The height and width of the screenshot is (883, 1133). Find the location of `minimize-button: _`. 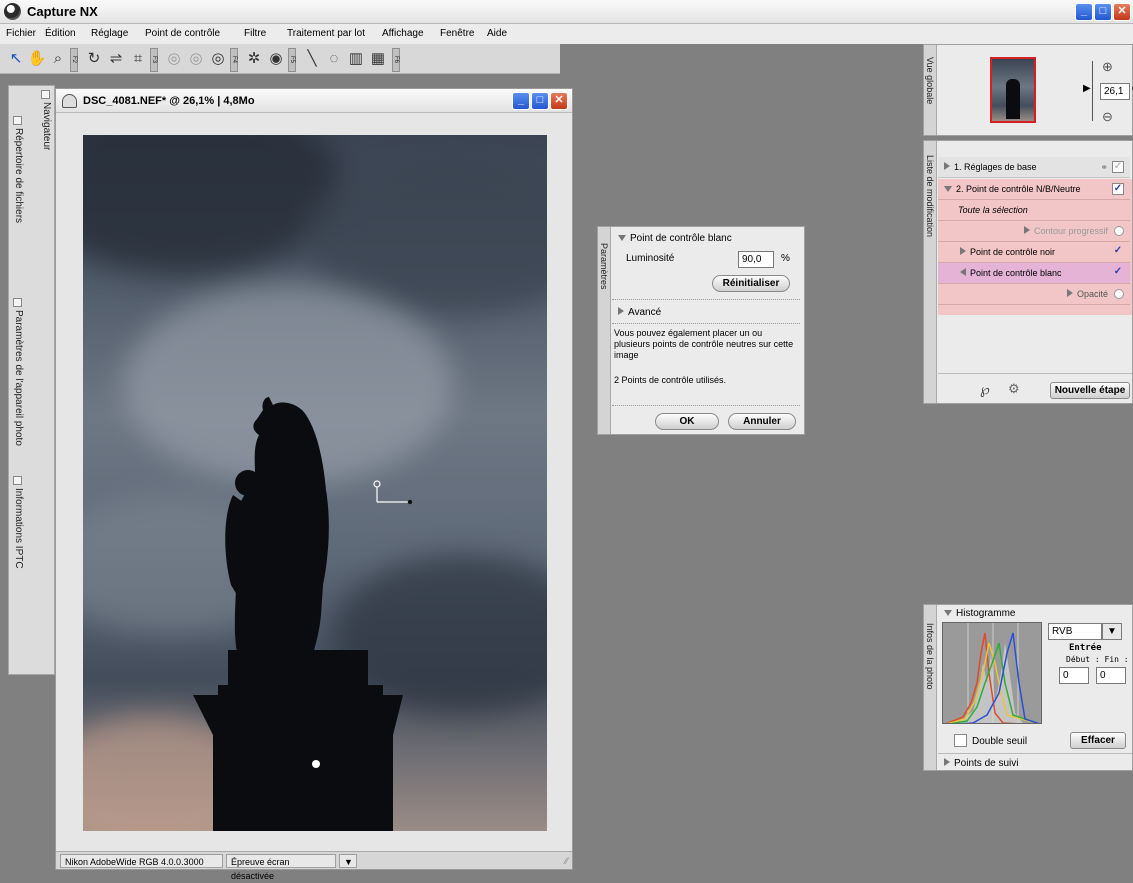

minimize-button: _ is located at coordinates (1084, 12).